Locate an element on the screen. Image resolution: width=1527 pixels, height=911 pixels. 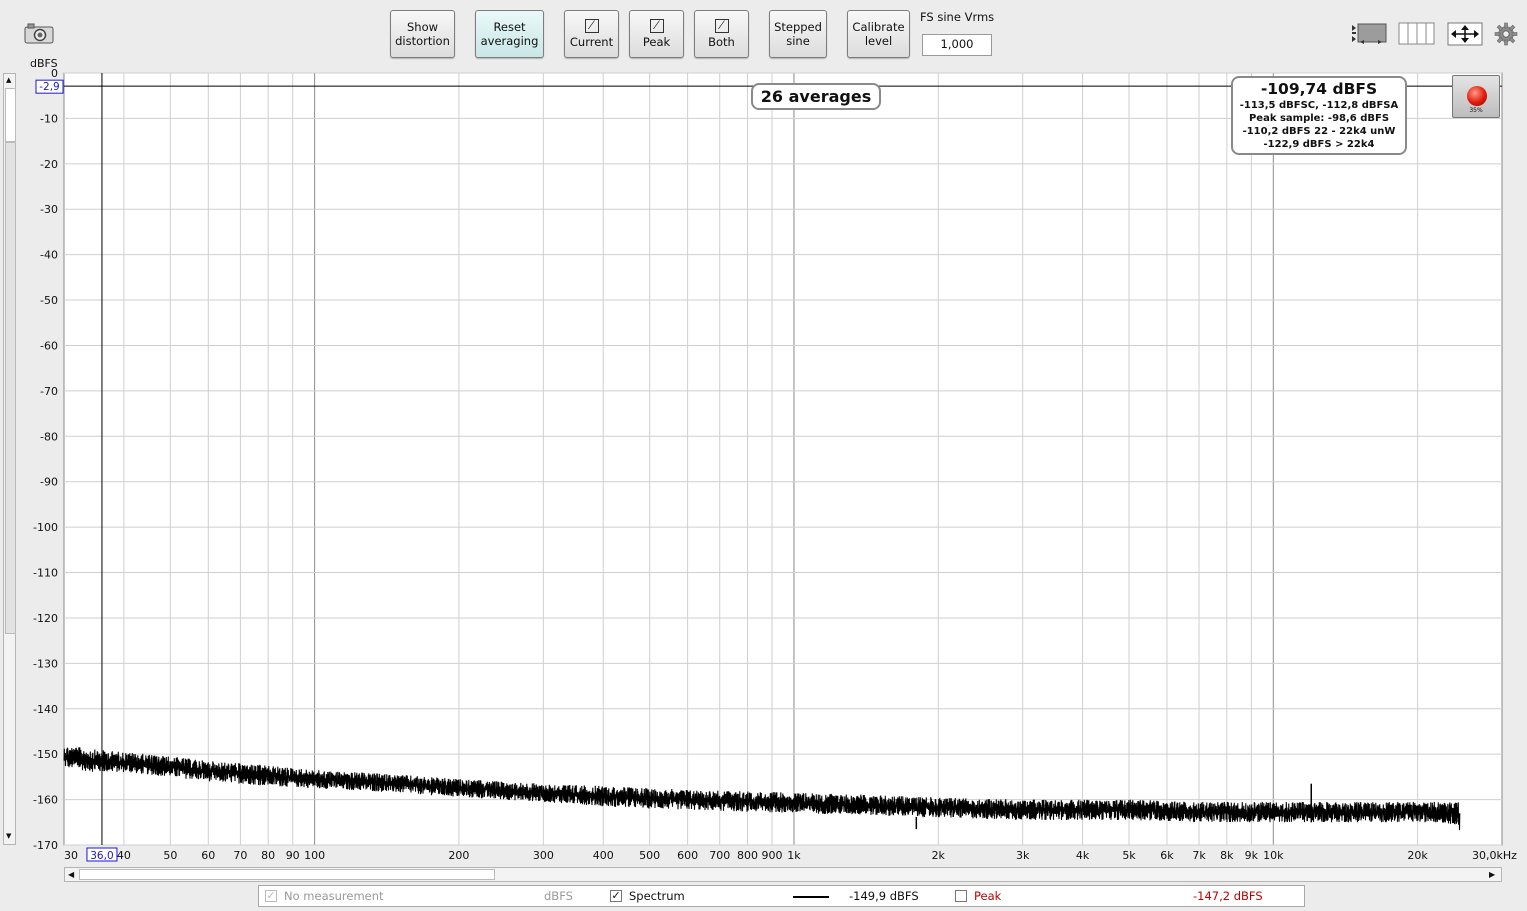
no-measurement-label: No measurement is located at coordinates (334, 896).